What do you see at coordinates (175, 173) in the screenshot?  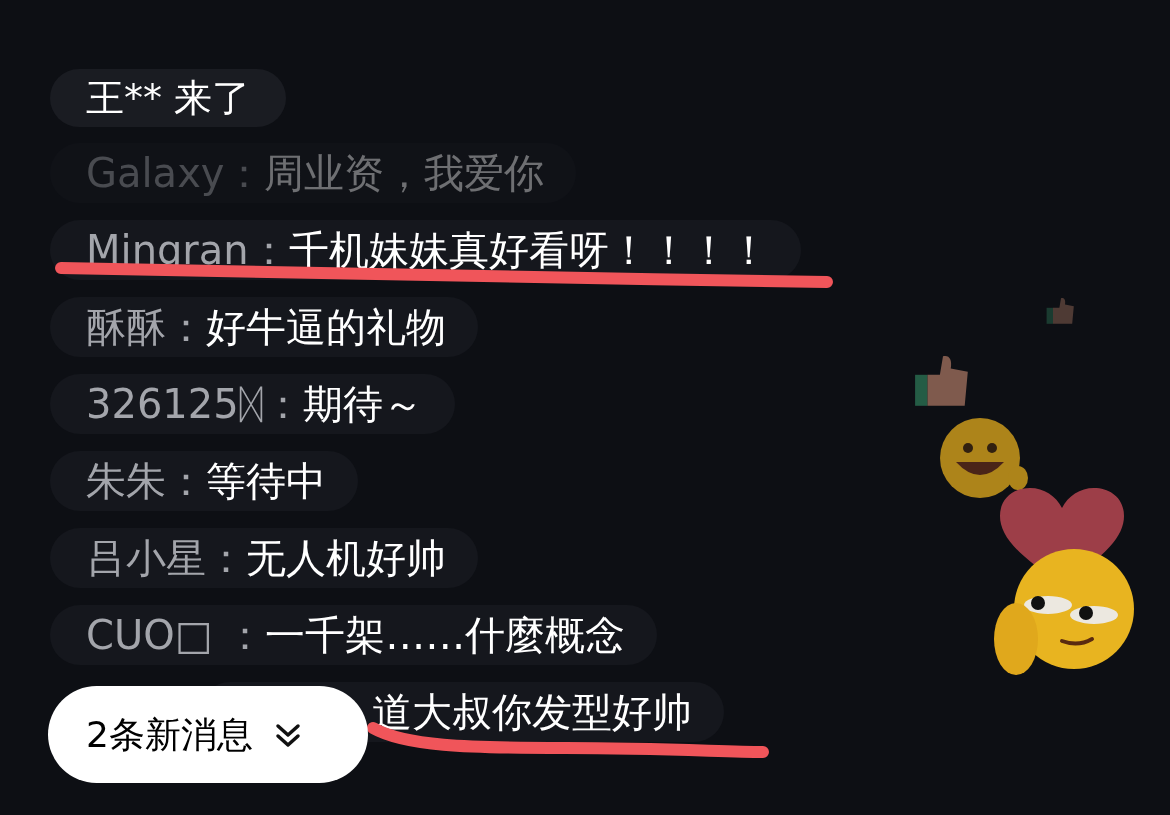 I see `username: Galaxy：` at bounding box center [175, 173].